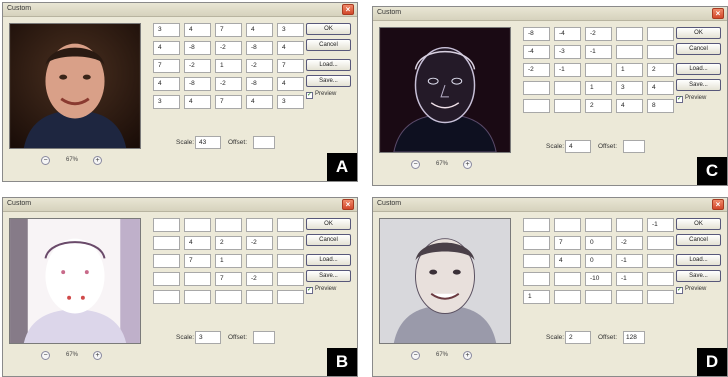 The image size is (728, 377). What do you see at coordinates (567, 52) in the screenshot?
I see `matrix-cell: -3` at bounding box center [567, 52].